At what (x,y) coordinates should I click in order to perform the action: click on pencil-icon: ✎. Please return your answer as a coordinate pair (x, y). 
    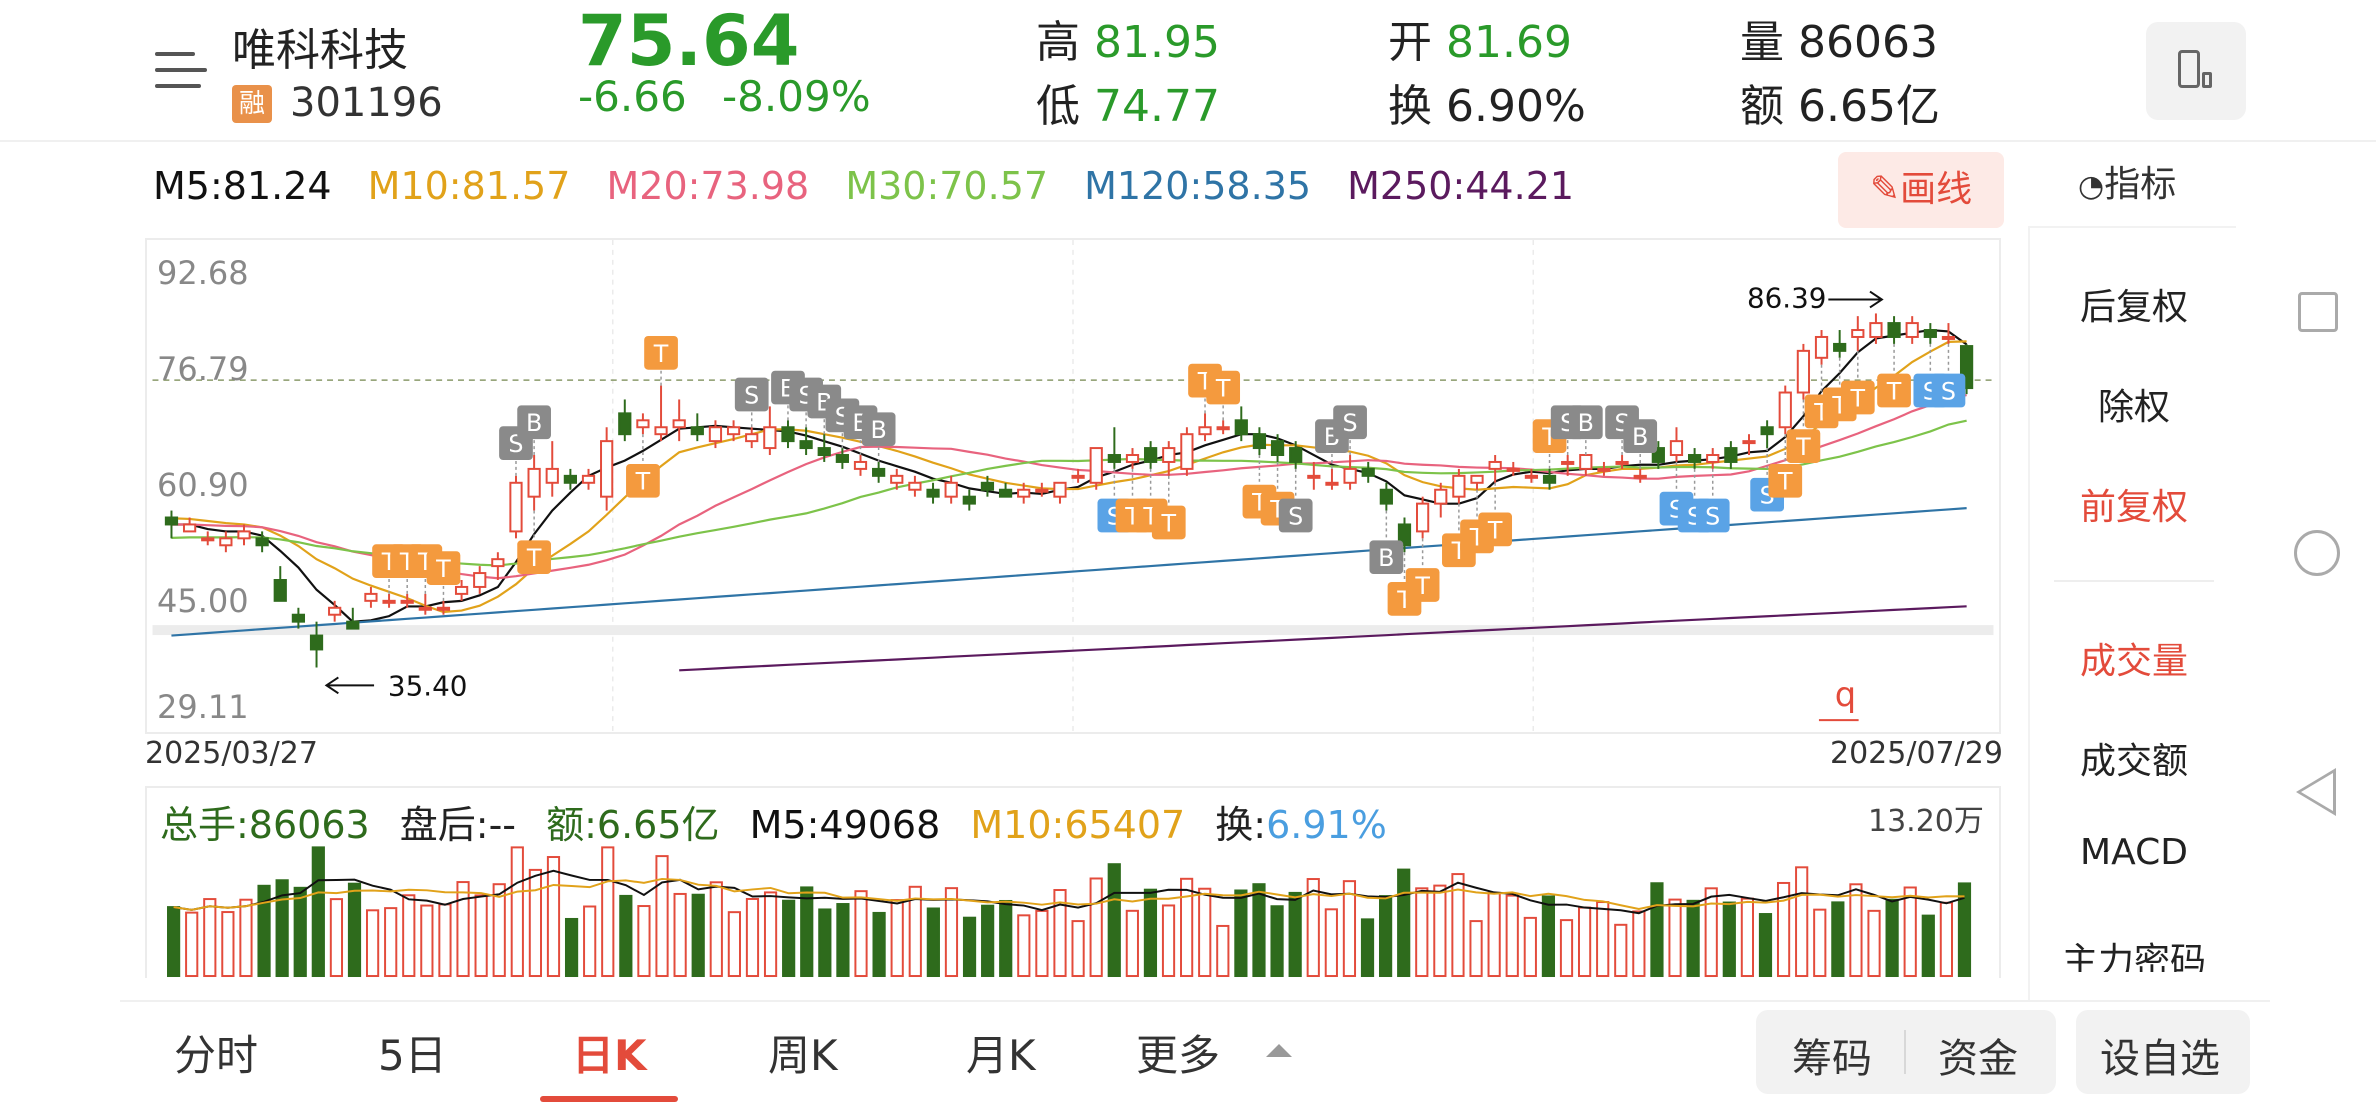
    Looking at the image, I should click on (1885, 189).